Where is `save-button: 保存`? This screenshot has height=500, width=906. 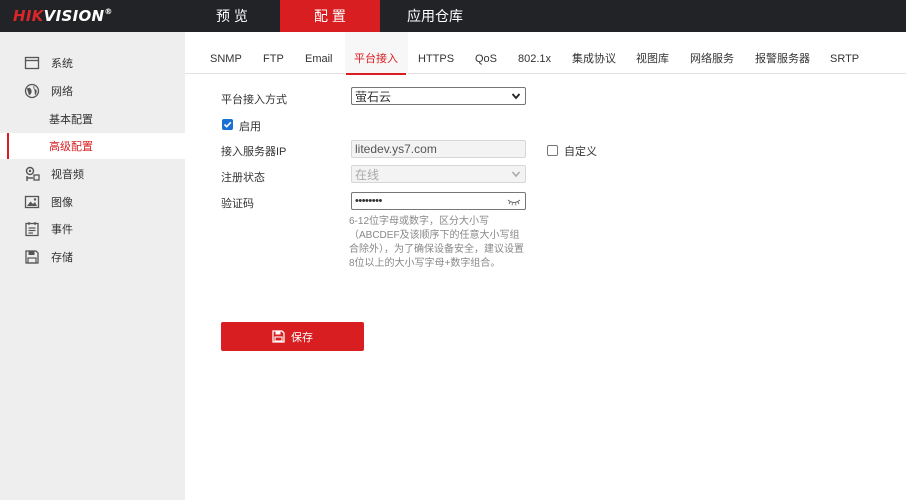 save-button: 保存 is located at coordinates (292, 336).